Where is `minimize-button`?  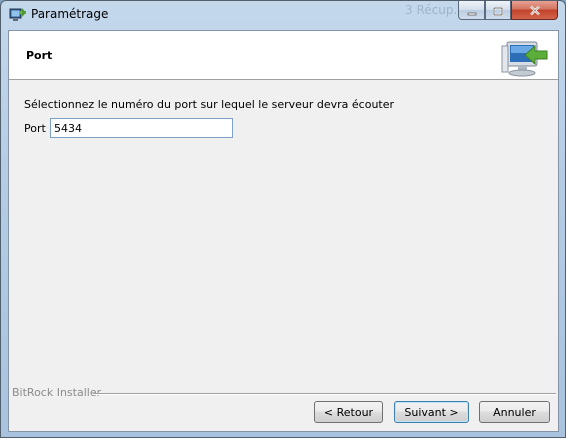 minimize-button is located at coordinates (471, 10).